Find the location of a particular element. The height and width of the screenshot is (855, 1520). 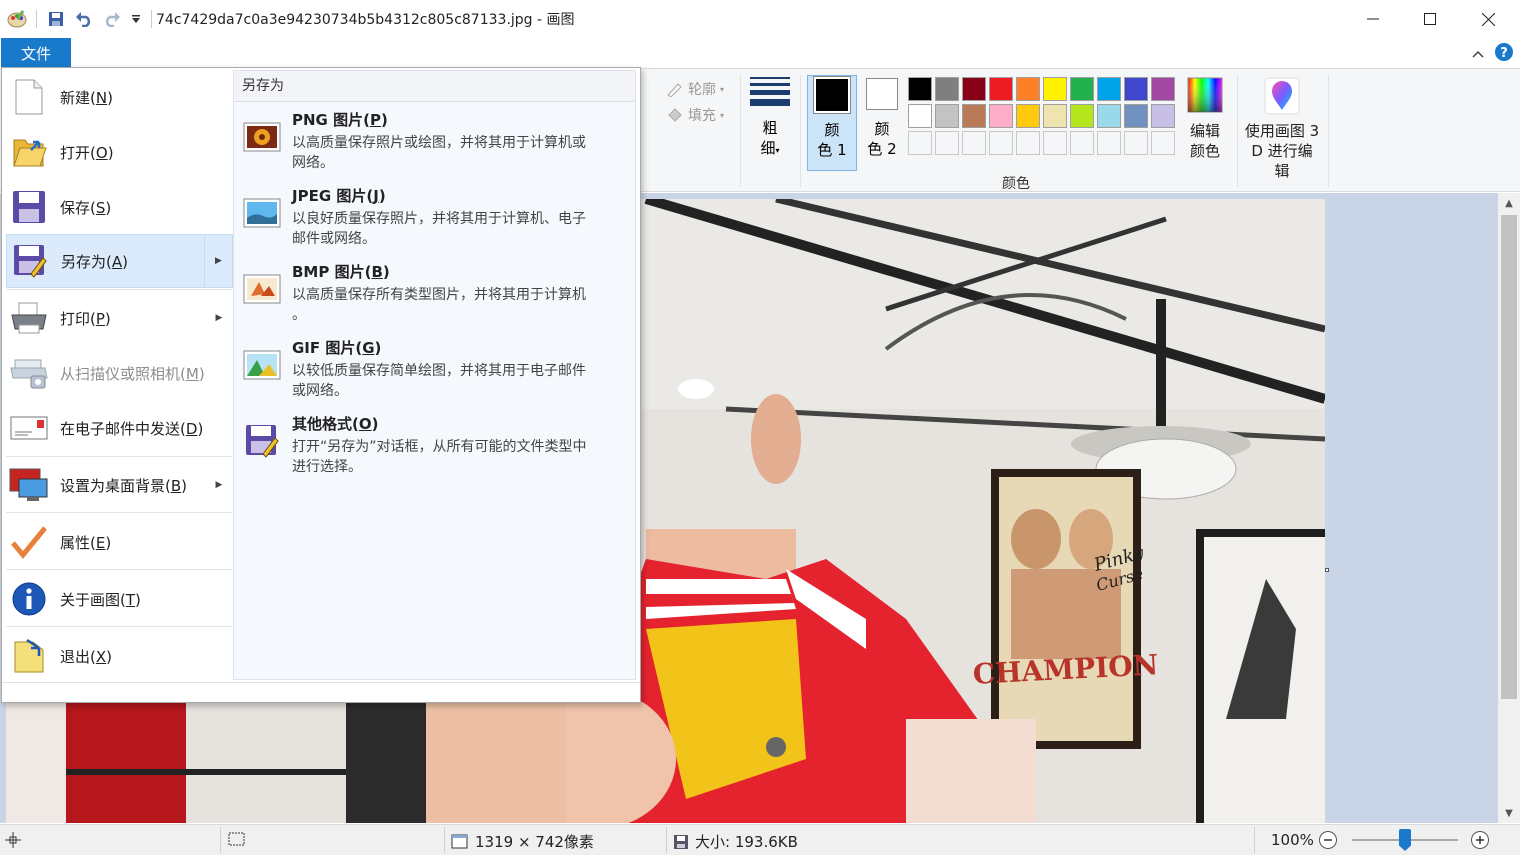

customize-toolbar-icon is located at coordinates (136, 19).